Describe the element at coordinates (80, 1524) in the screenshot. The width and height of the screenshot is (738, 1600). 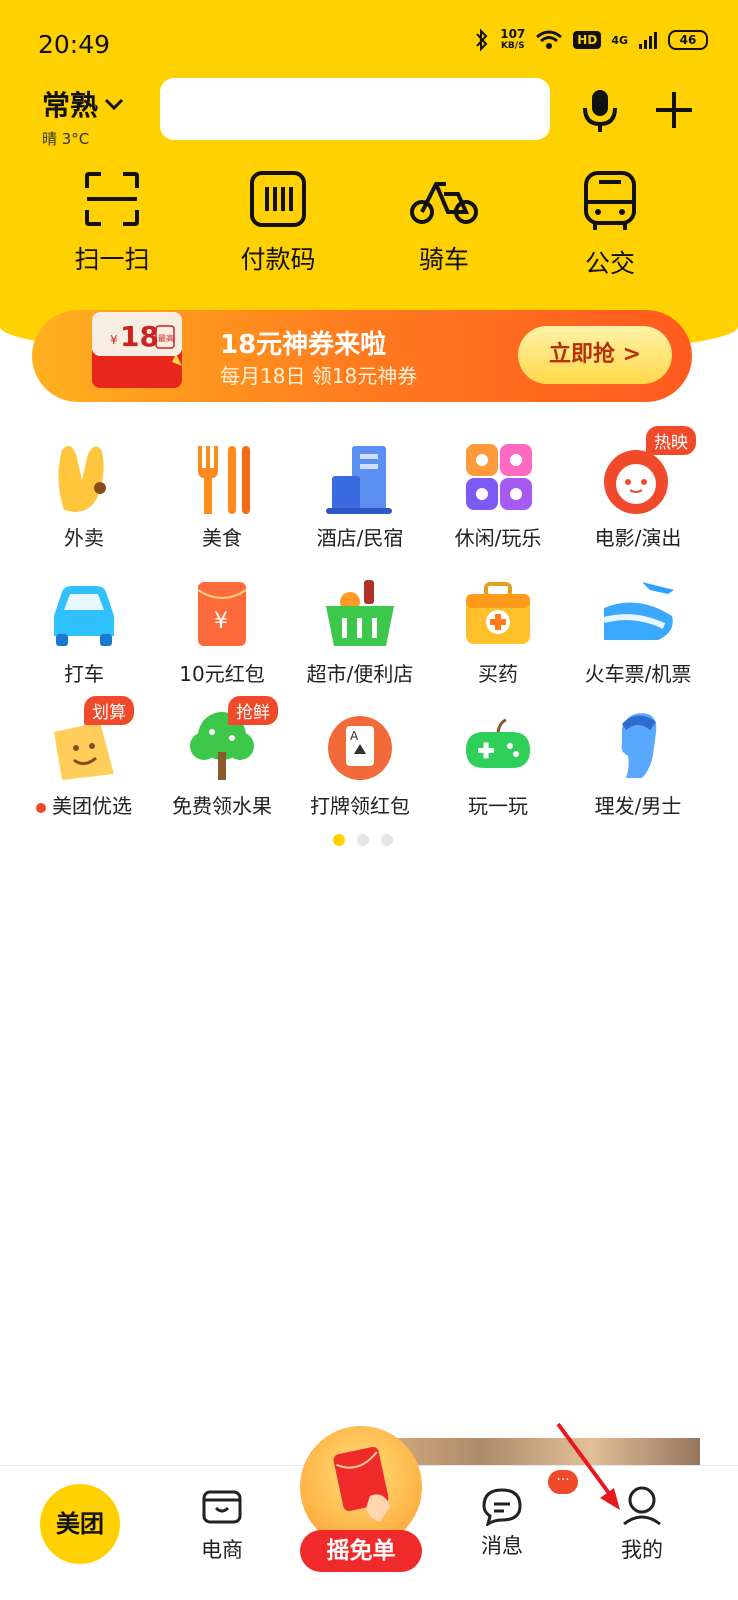
I see `tab-home: 美团` at that location.